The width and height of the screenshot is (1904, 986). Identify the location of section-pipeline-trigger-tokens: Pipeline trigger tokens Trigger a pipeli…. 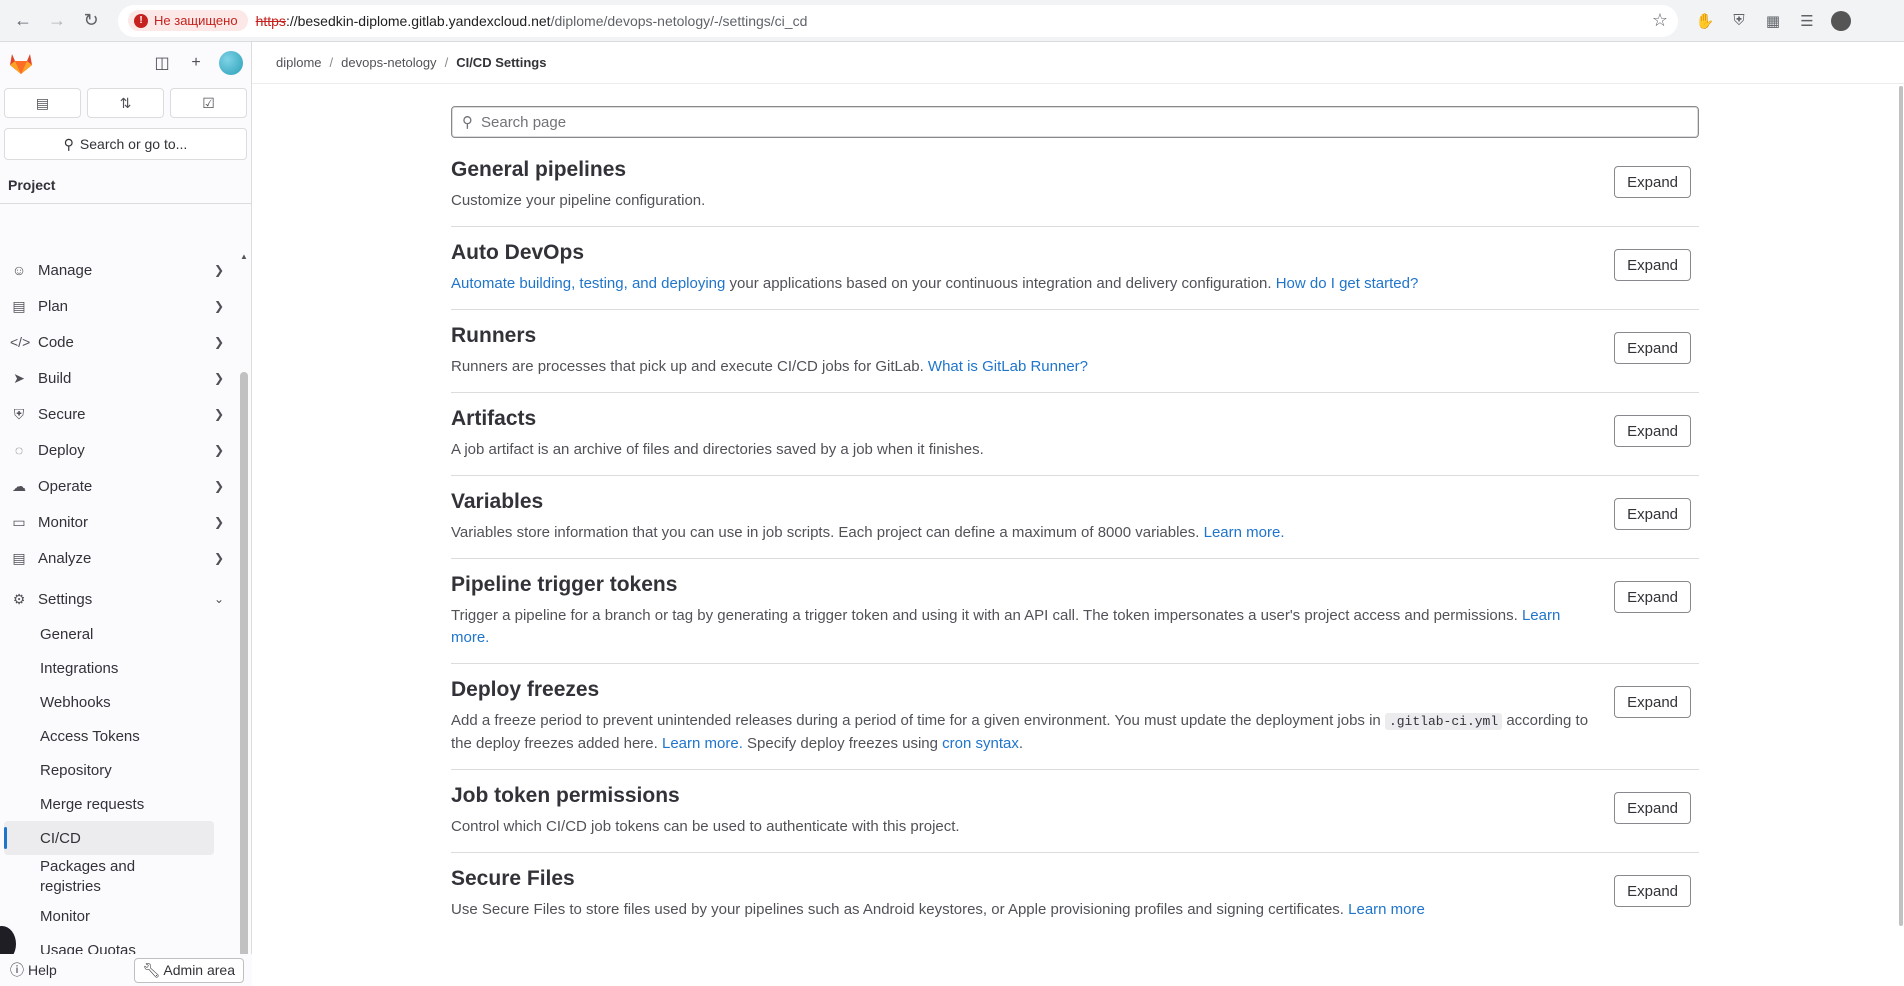
(1075, 611).